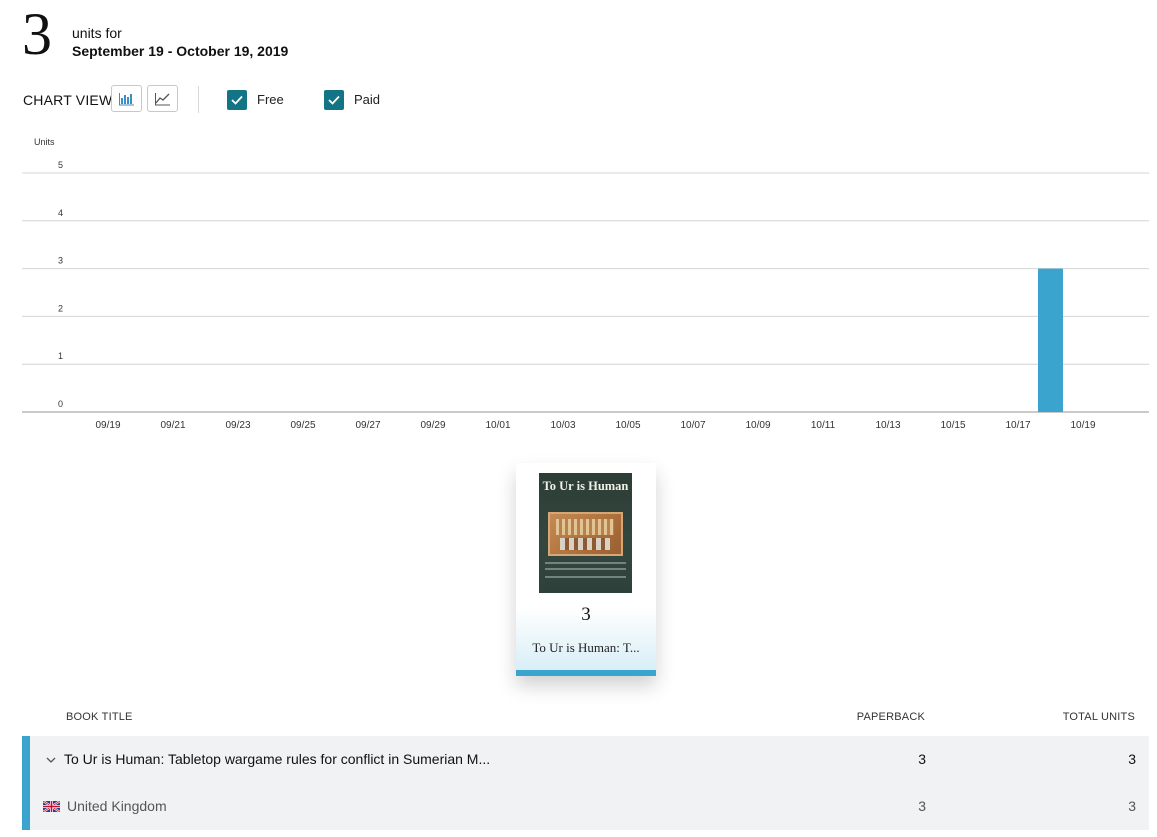 Image resolution: width=1157 pixels, height=837 pixels. Describe the element at coordinates (117, 806) in the screenshot. I see `country-name-cell: United Kingdom` at that location.